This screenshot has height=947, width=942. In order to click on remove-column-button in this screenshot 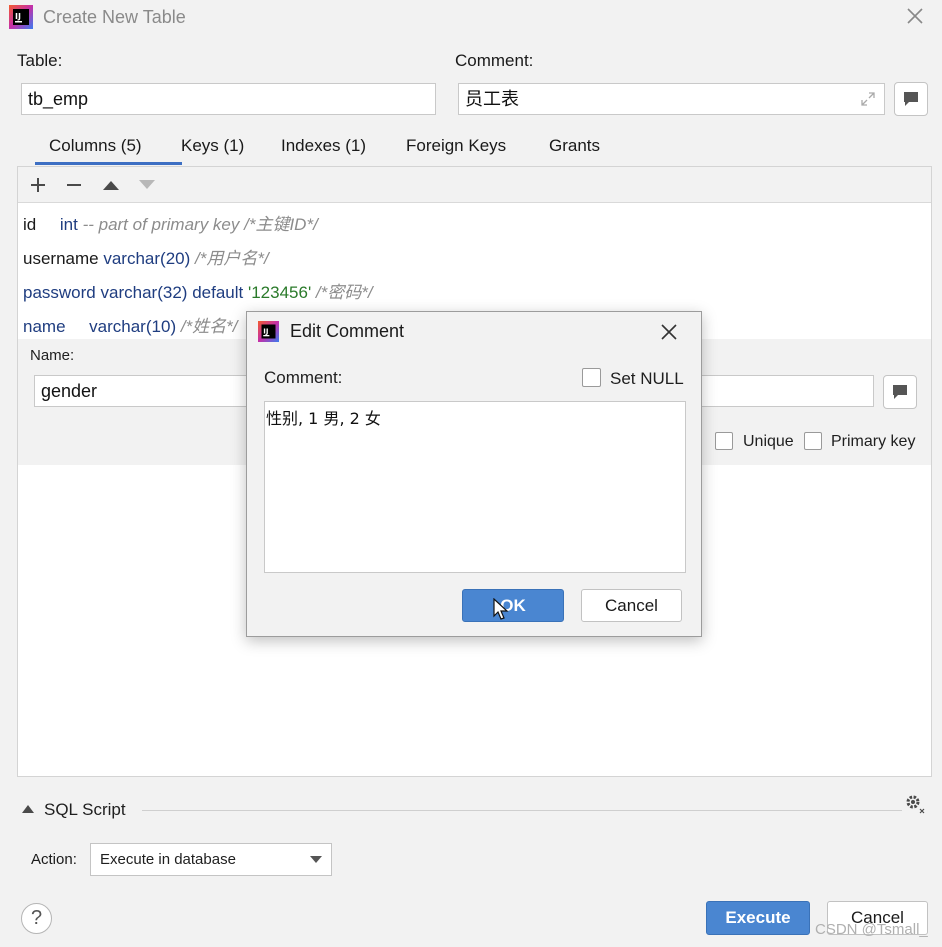, I will do `click(74, 185)`.